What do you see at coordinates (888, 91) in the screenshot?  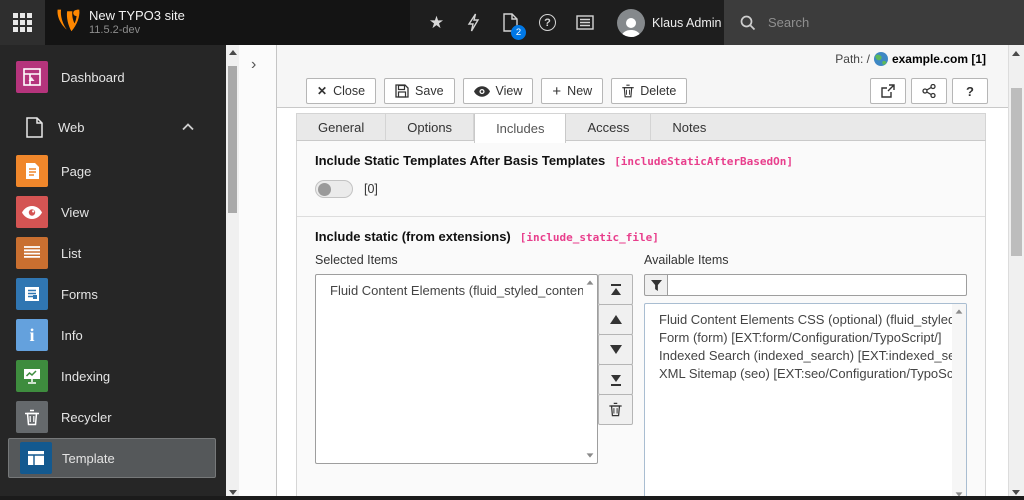 I see `open-in-new-window-button` at bounding box center [888, 91].